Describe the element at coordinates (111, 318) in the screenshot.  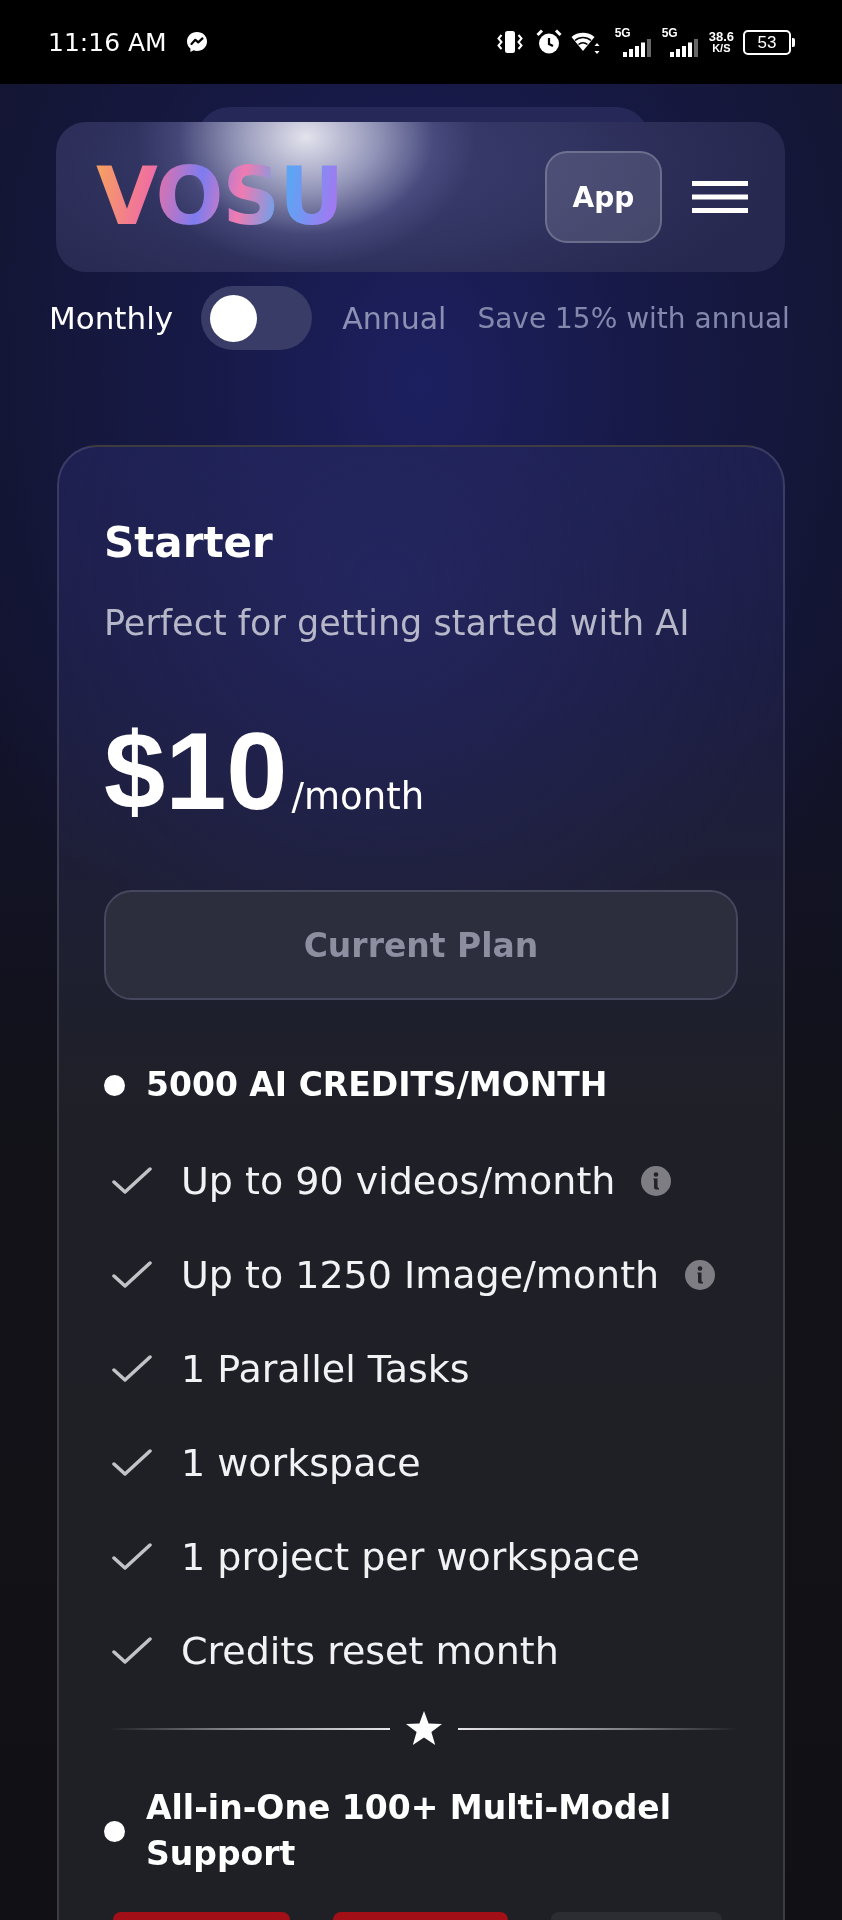
I see `monthly-label: Monthly` at that location.